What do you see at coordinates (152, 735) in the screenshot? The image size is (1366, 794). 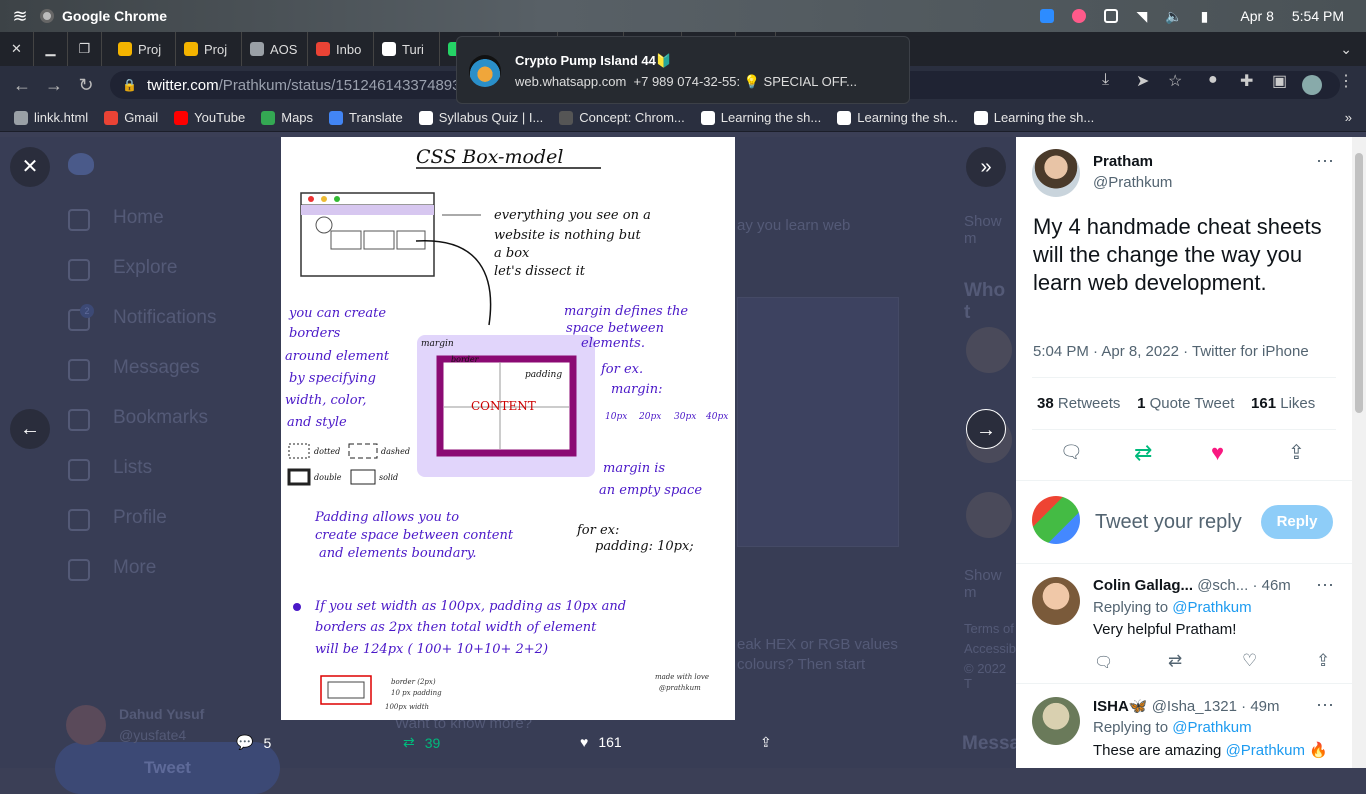 I see `account-handle: @yusfate4` at bounding box center [152, 735].